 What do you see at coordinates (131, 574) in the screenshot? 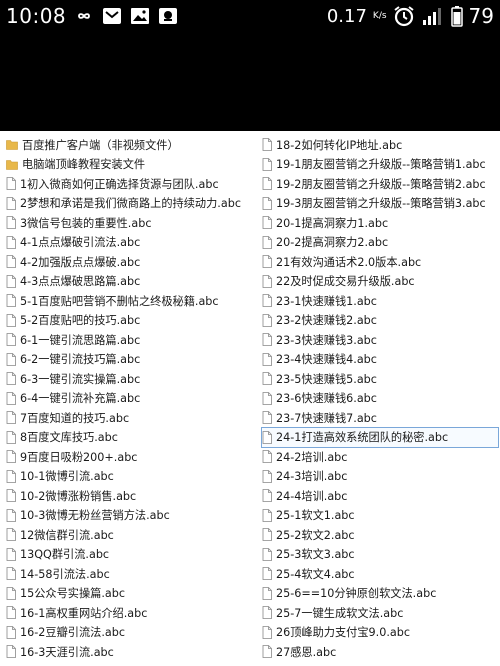
I see `file-item: 14-58引流法.abc` at bounding box center [131, 574].